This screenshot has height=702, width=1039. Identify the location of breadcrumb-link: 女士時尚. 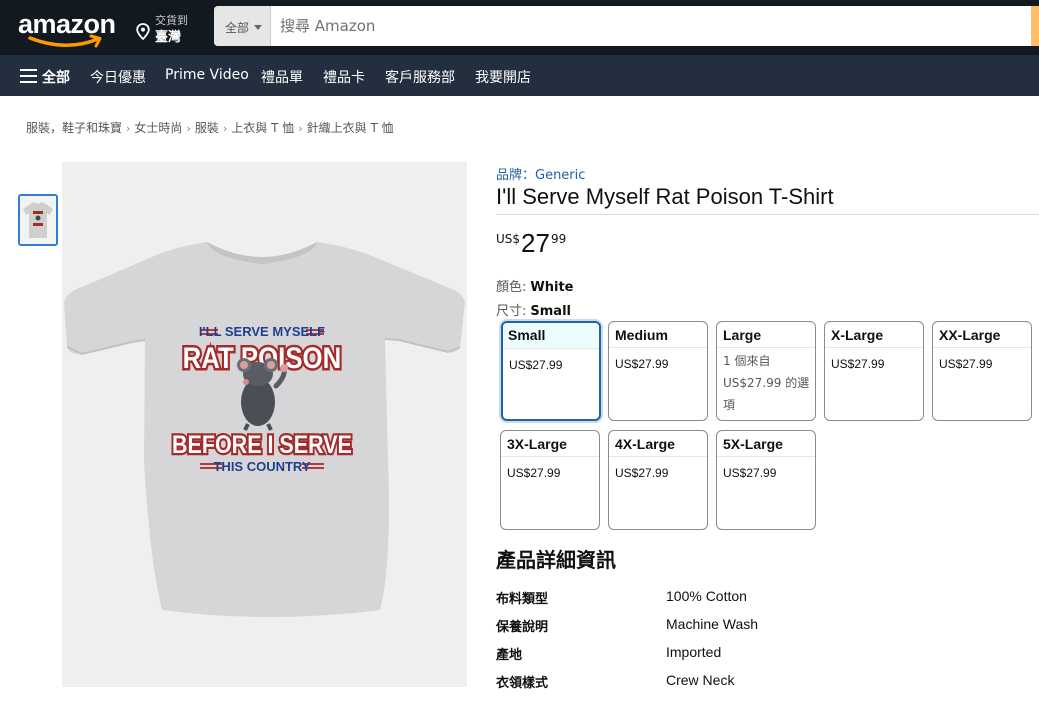
(158, 128).